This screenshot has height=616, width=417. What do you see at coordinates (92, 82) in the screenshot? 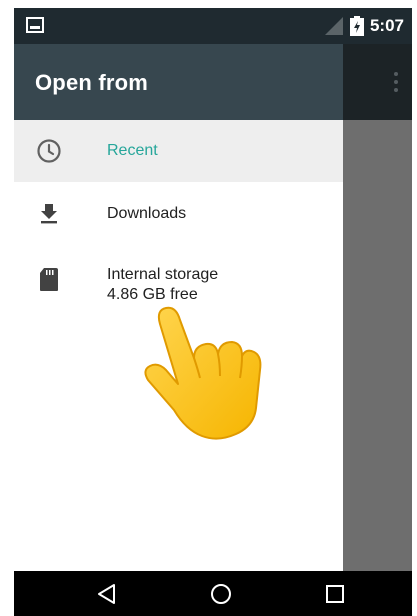
I see `drawer-title: Open from` at bounding box center [92, 82].